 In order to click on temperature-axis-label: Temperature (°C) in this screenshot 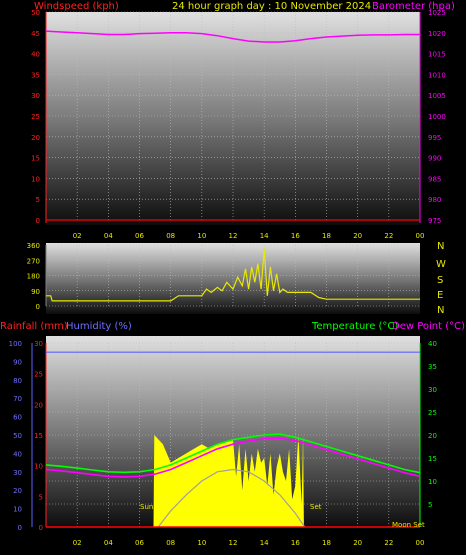, I will do `click(354, 326)`.